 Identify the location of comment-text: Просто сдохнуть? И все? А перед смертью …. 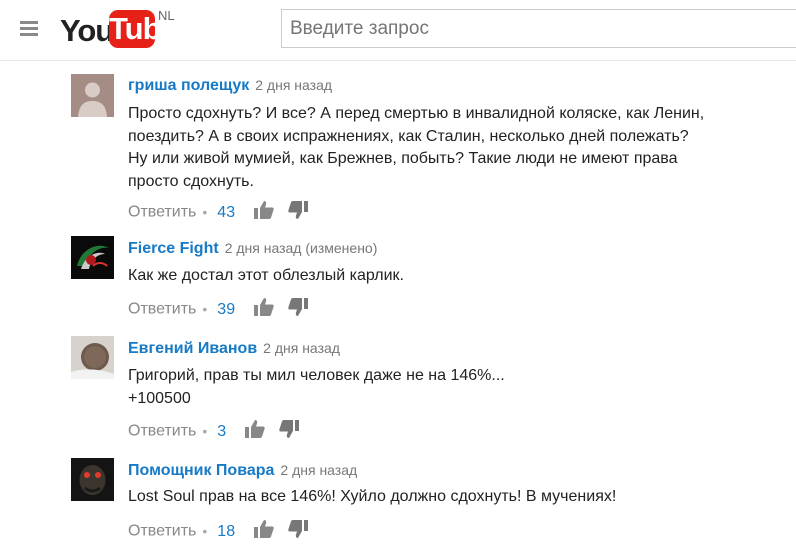
(458, 148).